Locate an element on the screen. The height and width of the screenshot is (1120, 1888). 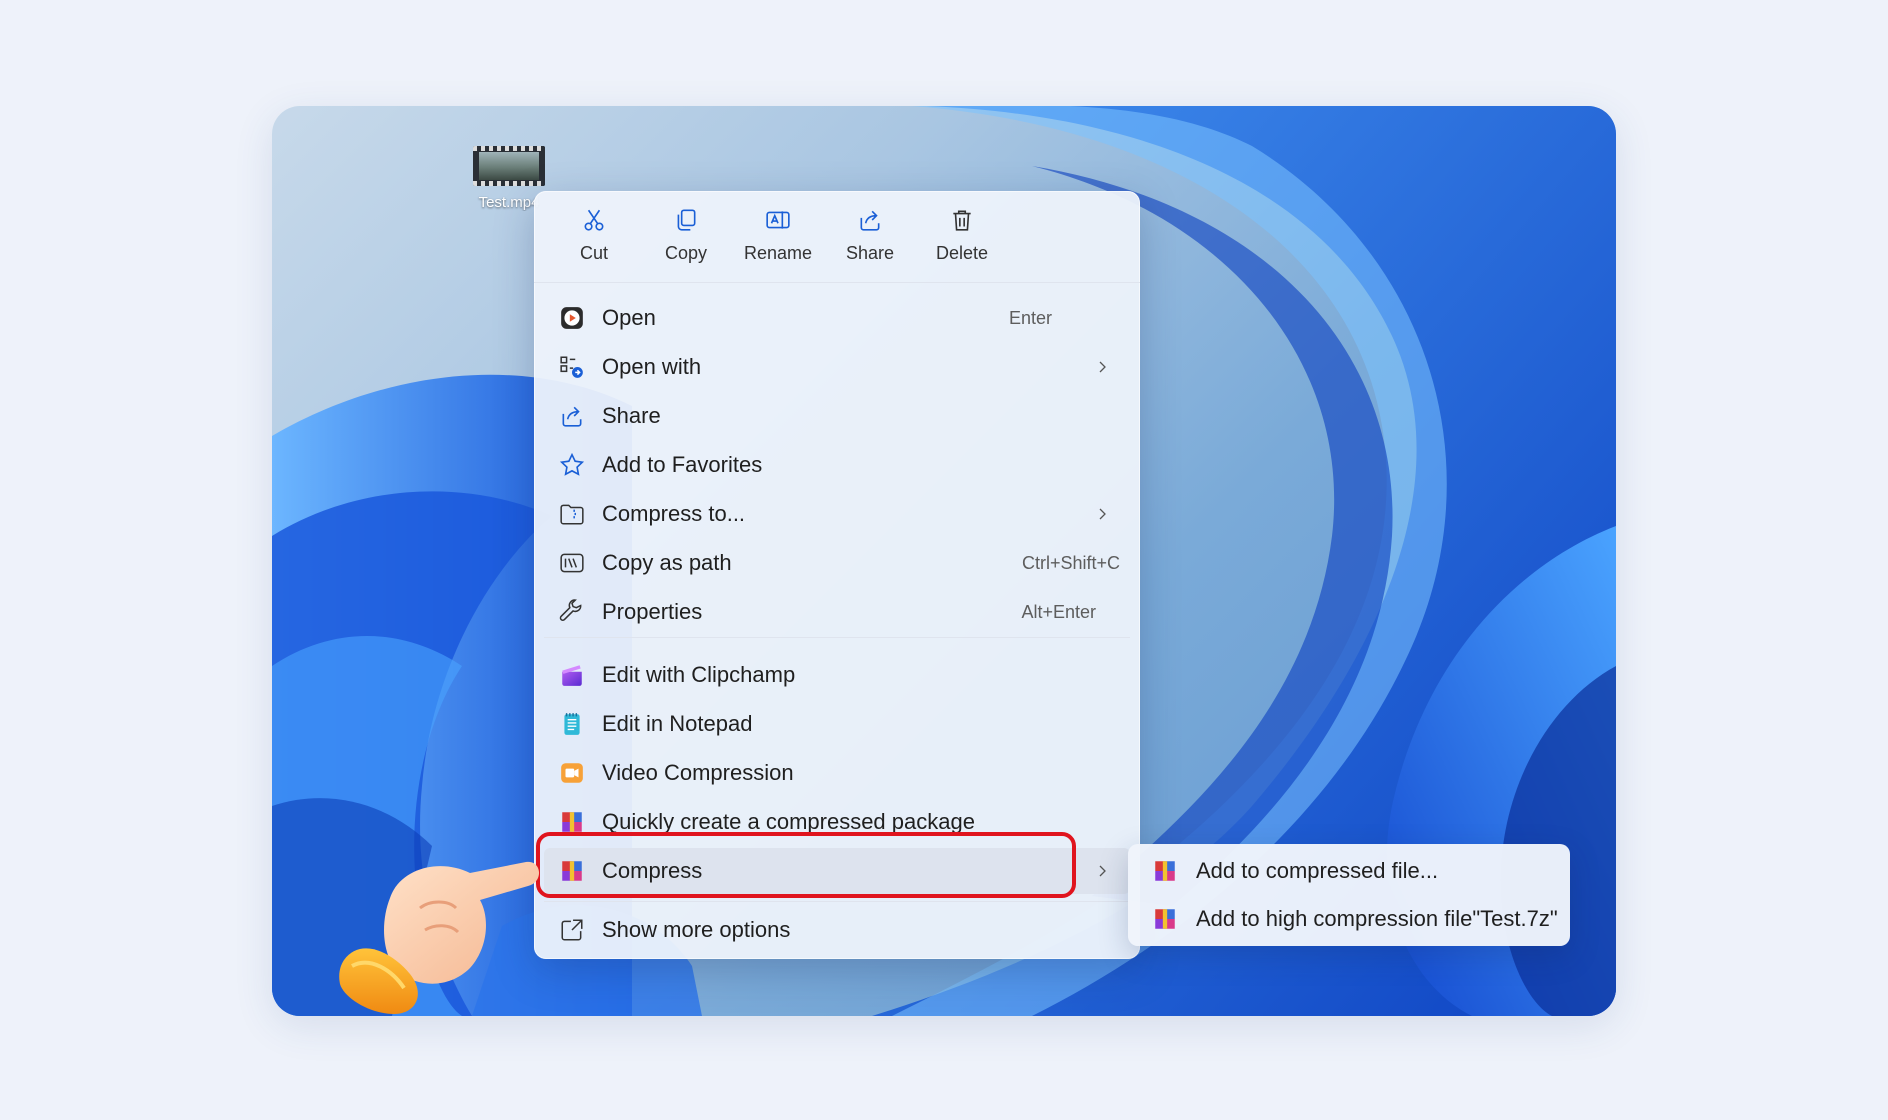
star-icon is located at coordinates (572, 465).